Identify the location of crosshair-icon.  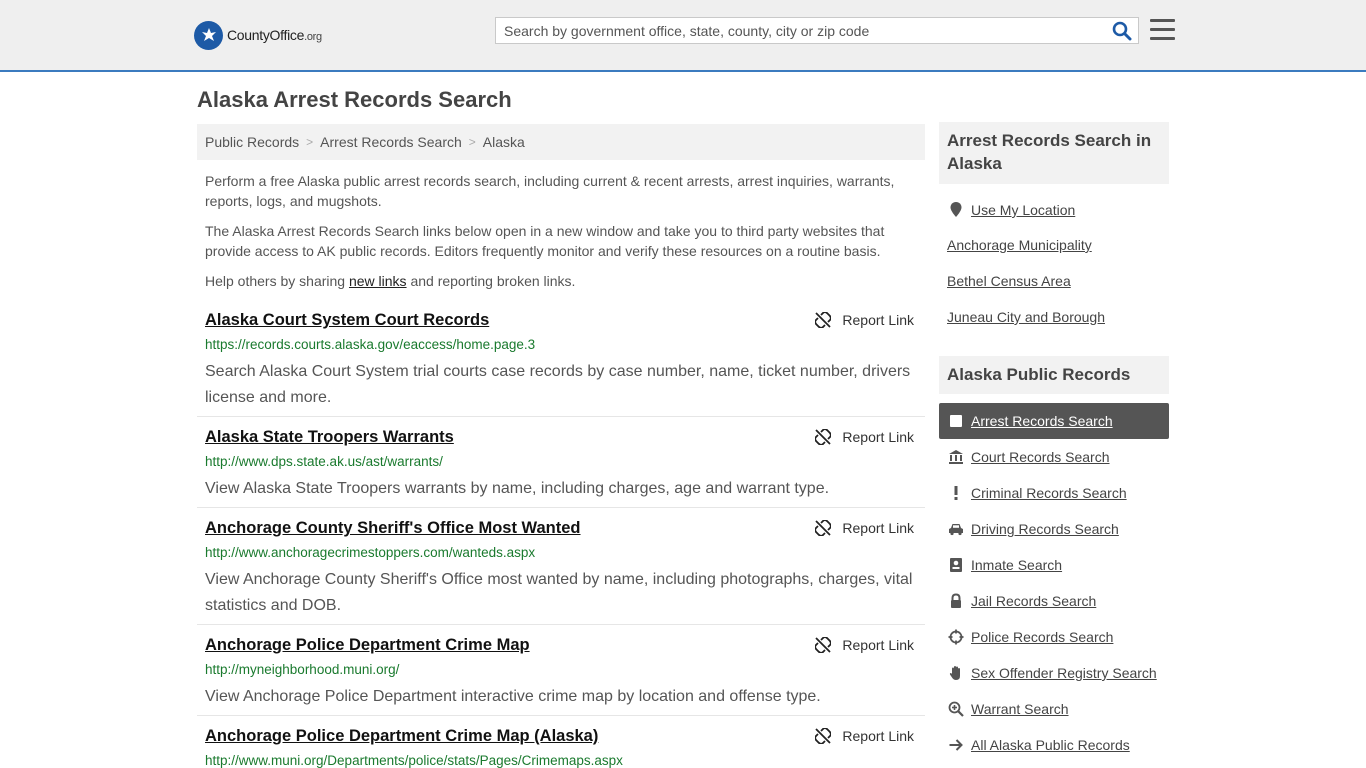
(956, 637).